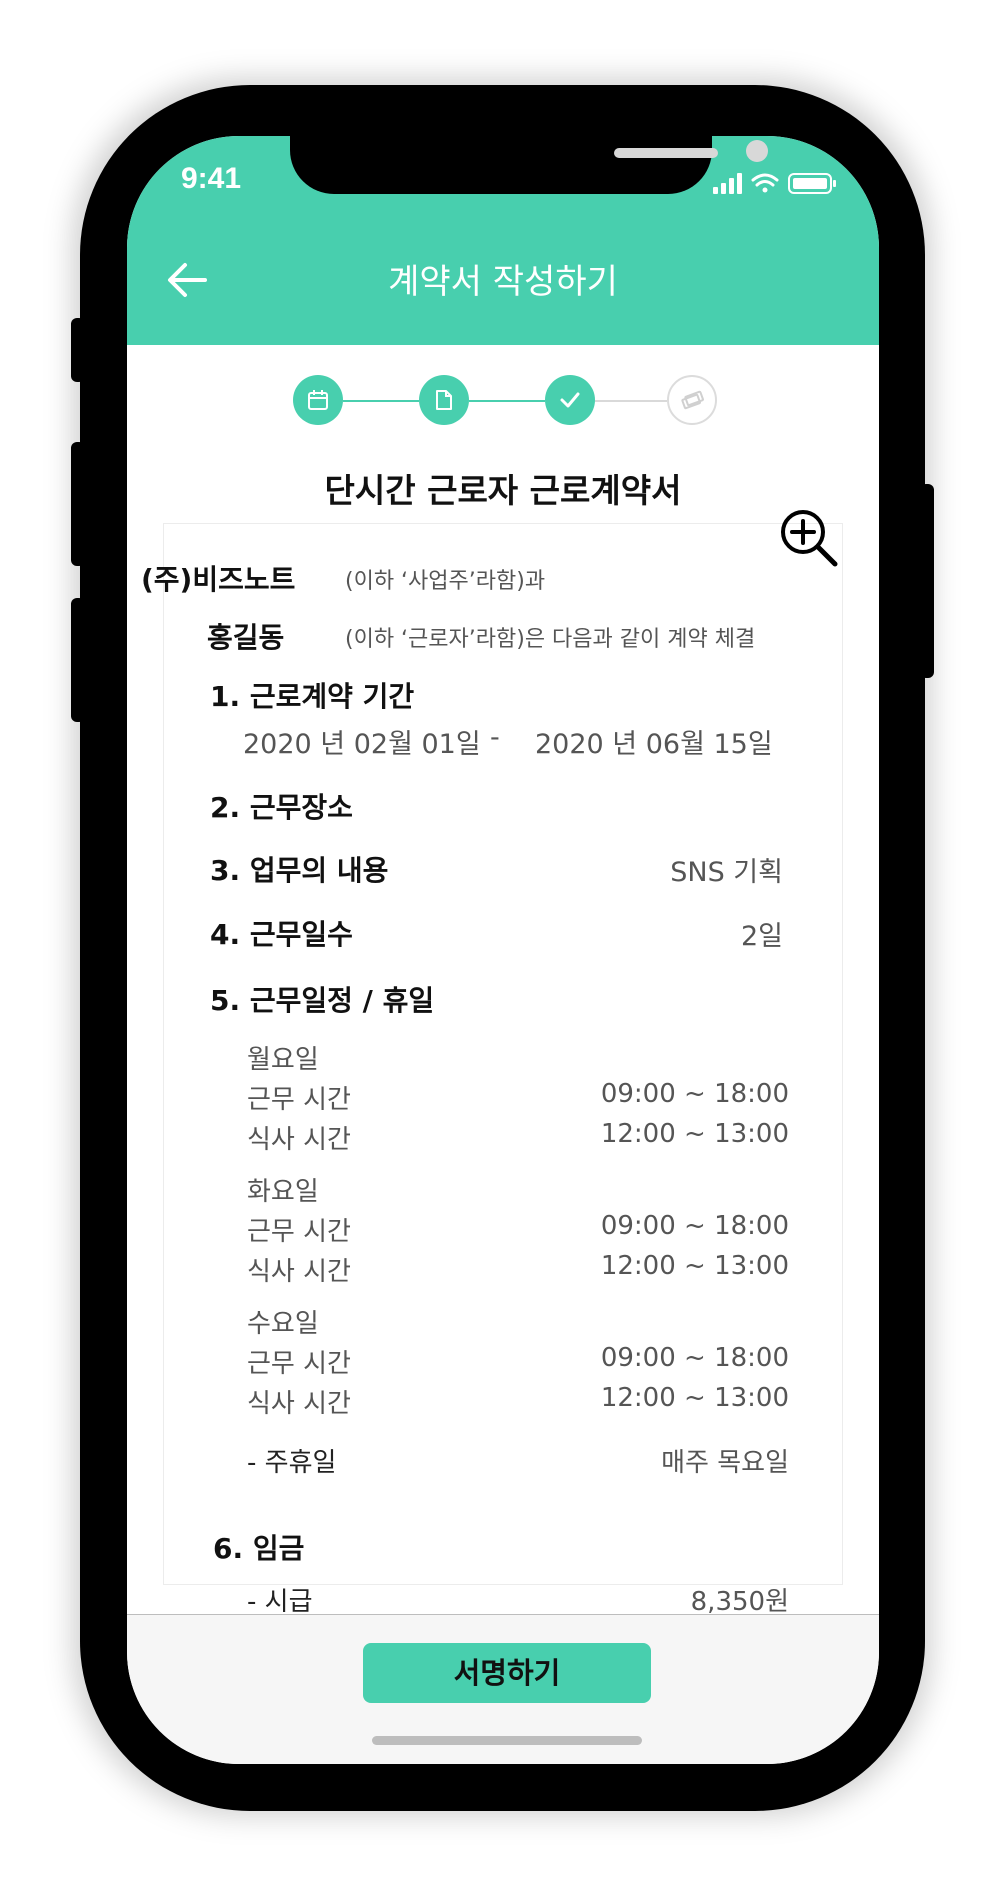  Describe the element at coordinates (281, 807) in the screenshot. I see `section-workplace: 2. 근무장소` at that location.